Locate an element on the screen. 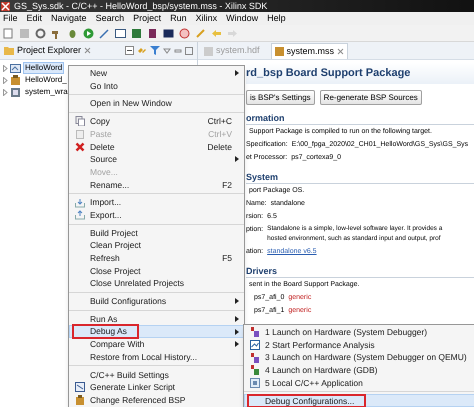 This screenshot has height=407, width=474. section-heading: ormation is located at coordinates (360, 118).